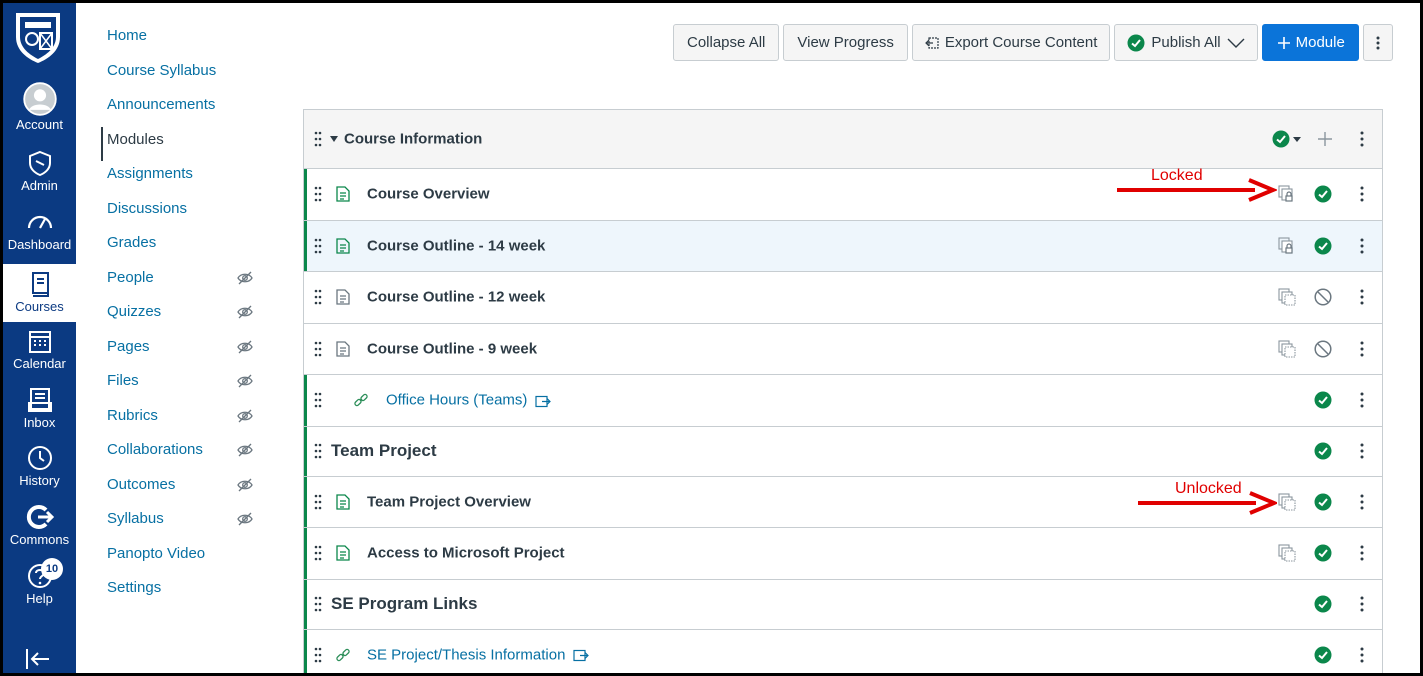 Image resolution: width=1423 pixels, height=676 pixels. What do you see at coordinates (469, 400) in the screenshot?
I see `module-item-link: Office Hours (Teams)` at bounding box center [469, 400].